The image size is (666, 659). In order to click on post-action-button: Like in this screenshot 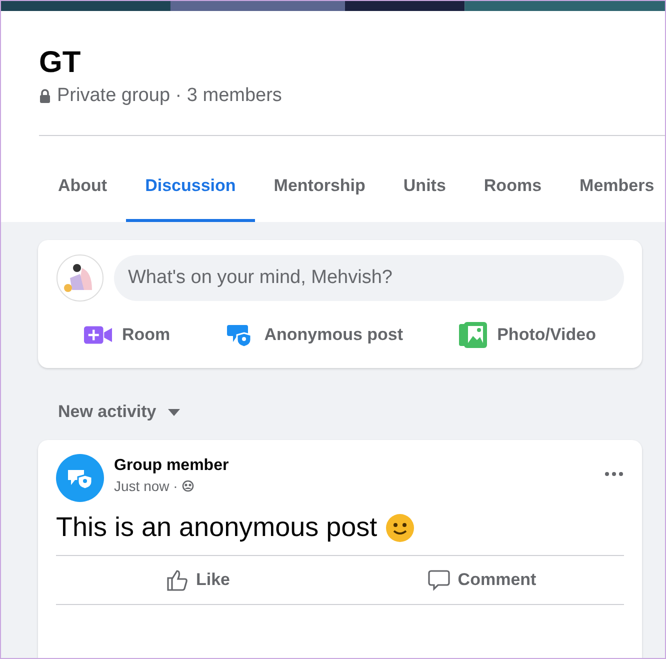, I will do `click(198, 580)`.